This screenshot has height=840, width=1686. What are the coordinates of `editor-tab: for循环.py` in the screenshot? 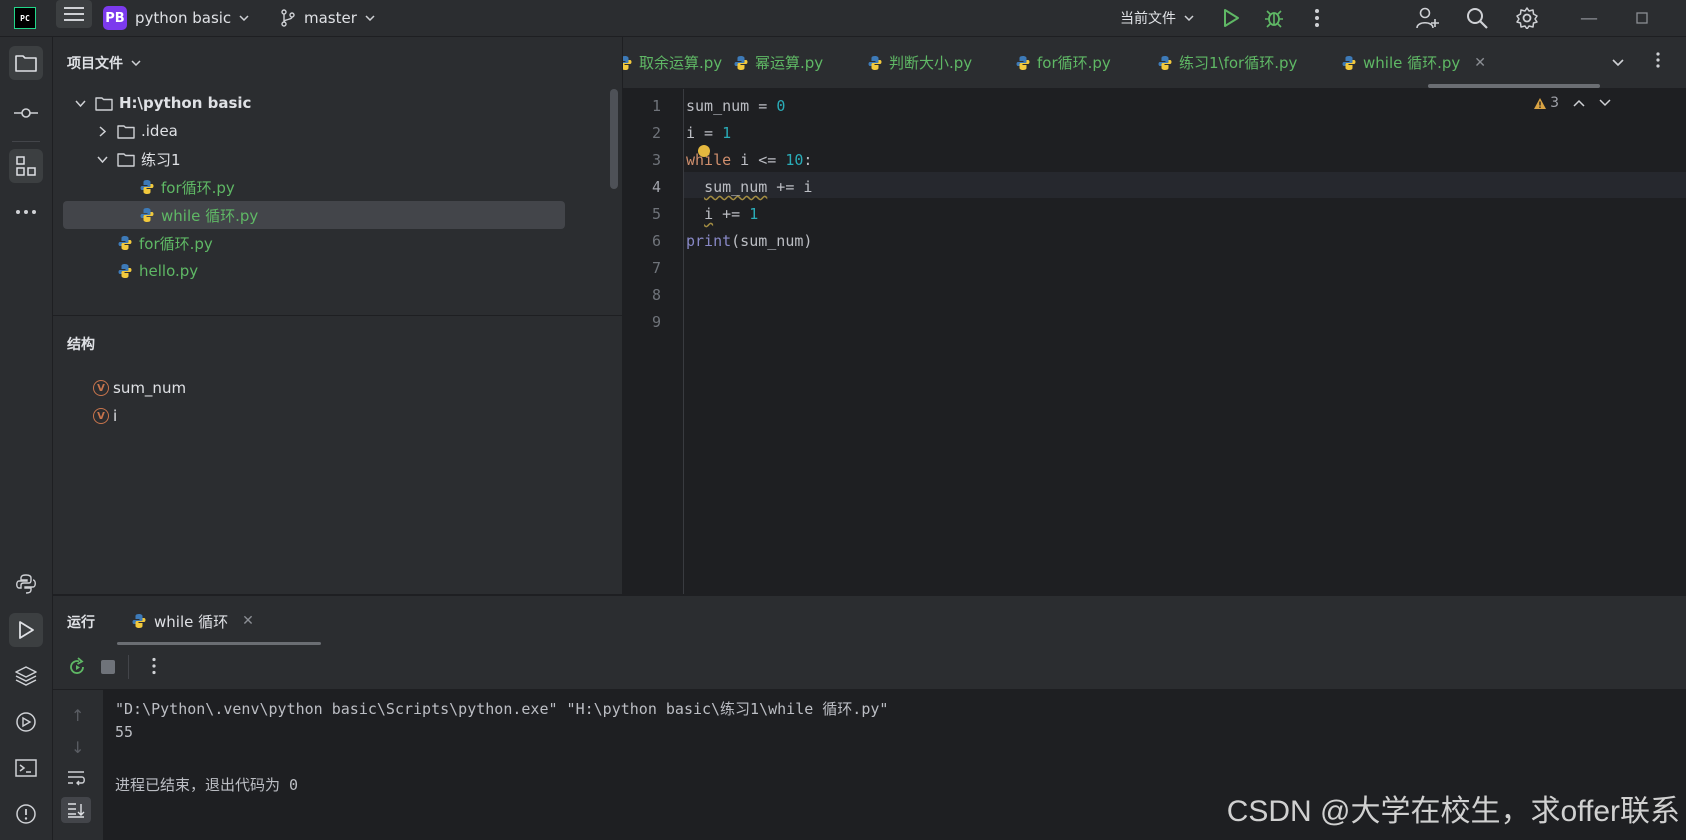 It's located at (1063, 62).